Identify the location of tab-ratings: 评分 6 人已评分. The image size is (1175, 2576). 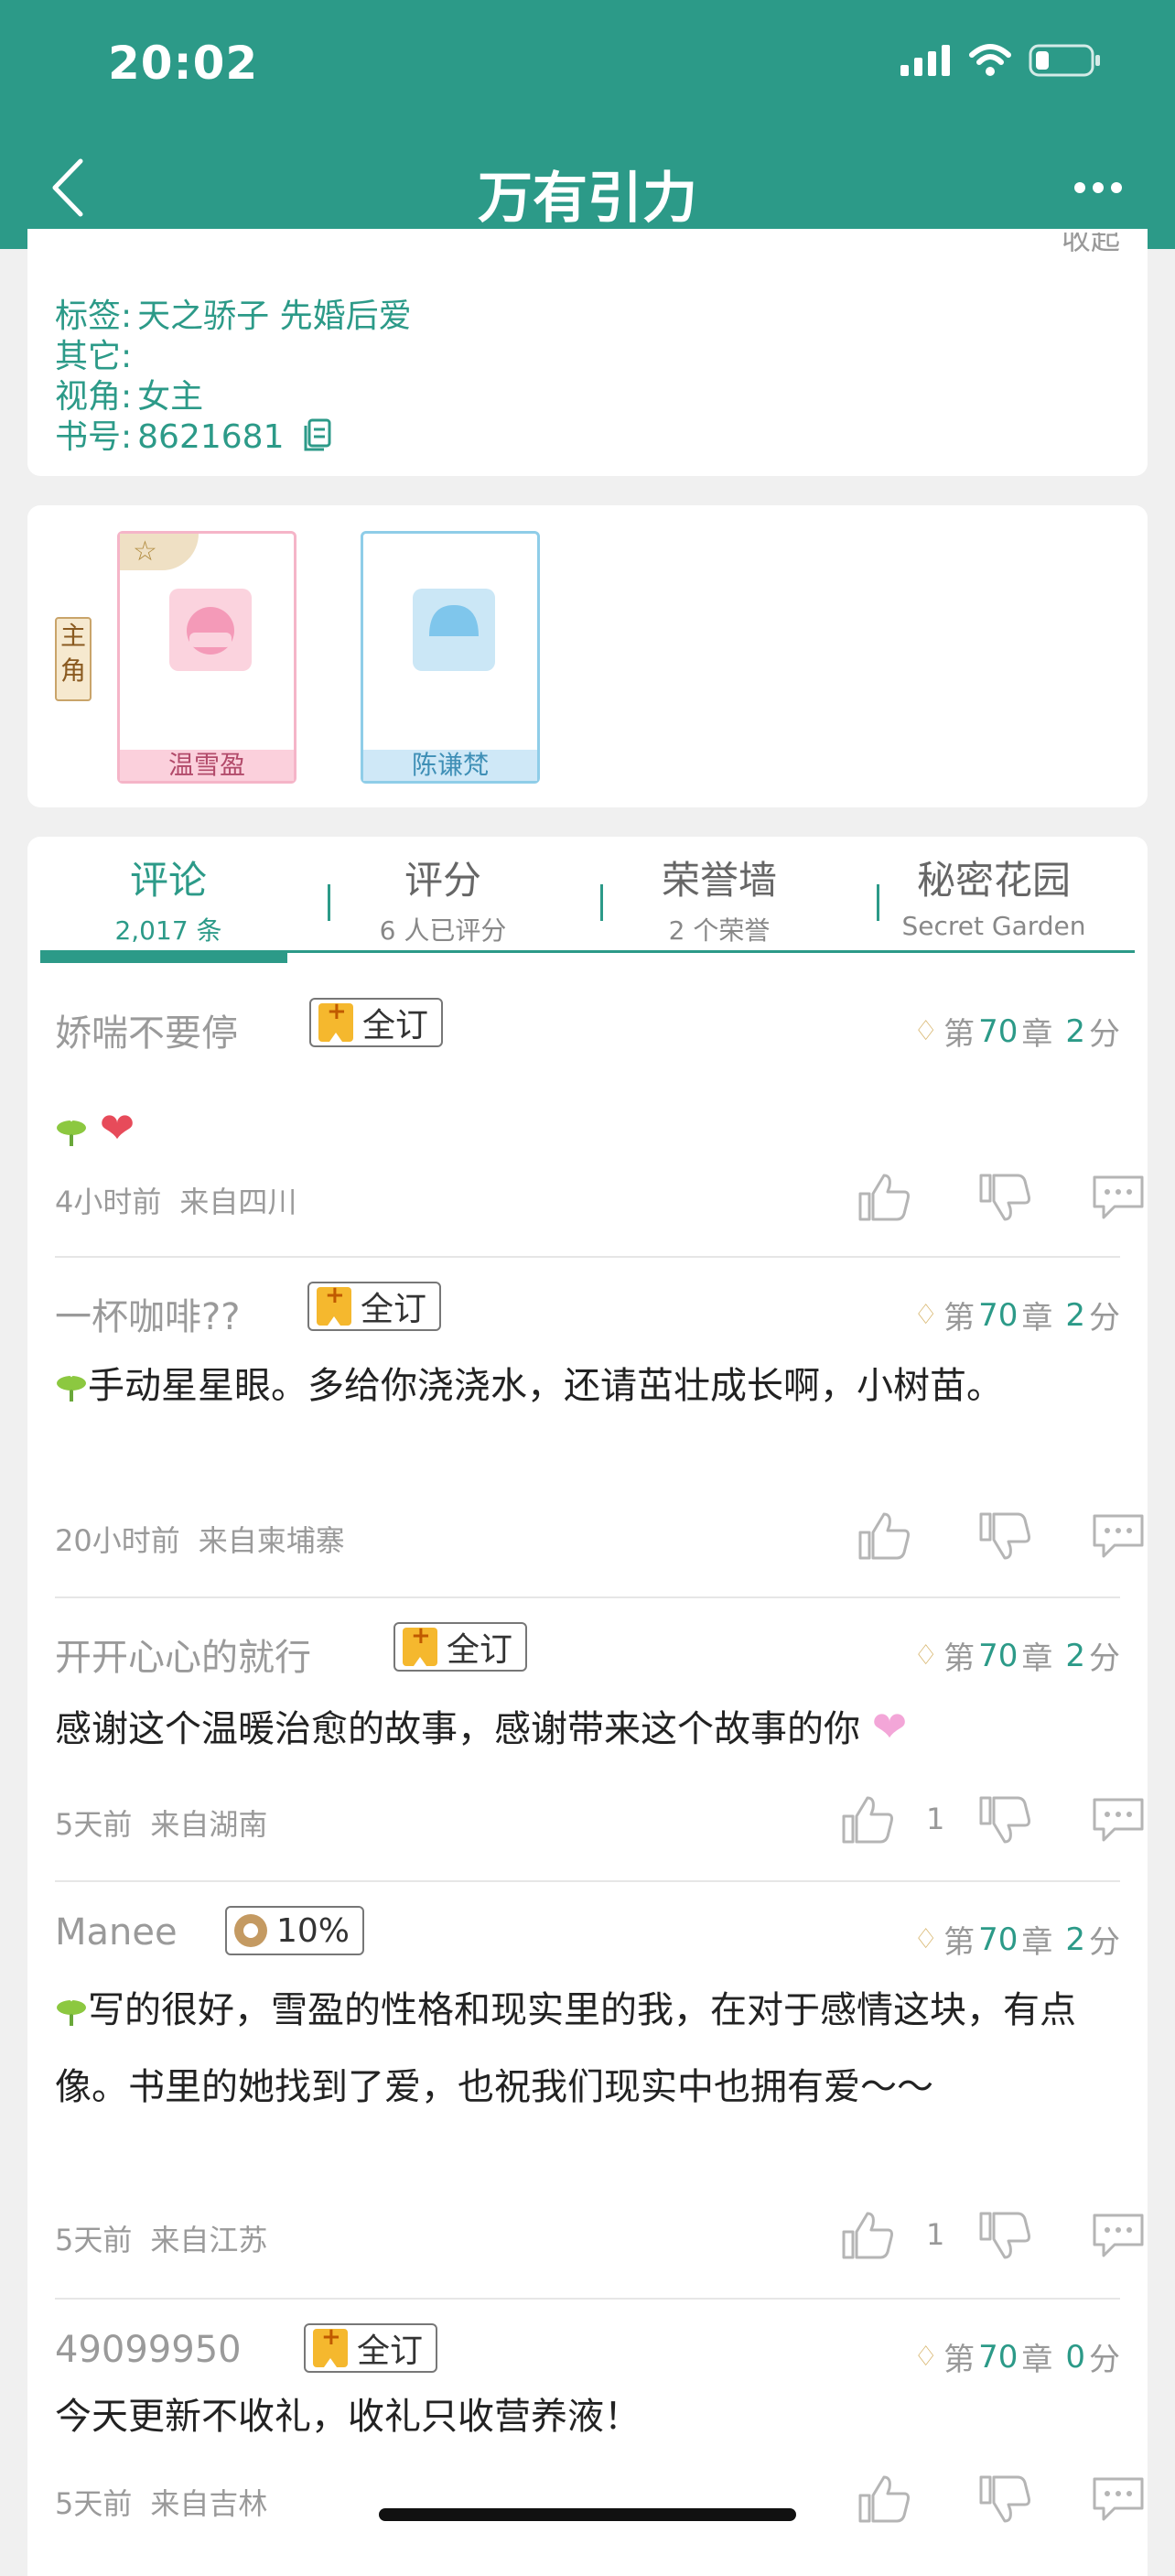
(443, 899).